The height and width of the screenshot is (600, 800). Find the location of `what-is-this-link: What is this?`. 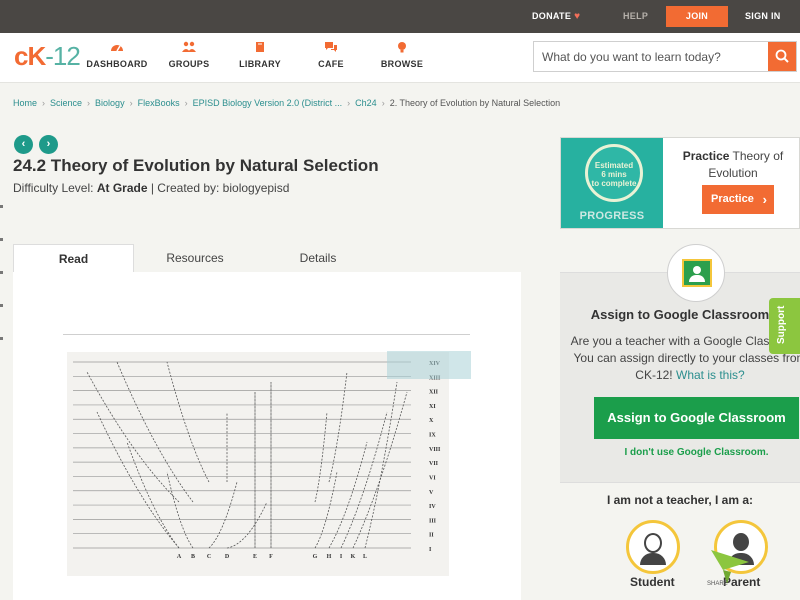

what-is-this-link: What is this? is located at coordinates (710, 375).